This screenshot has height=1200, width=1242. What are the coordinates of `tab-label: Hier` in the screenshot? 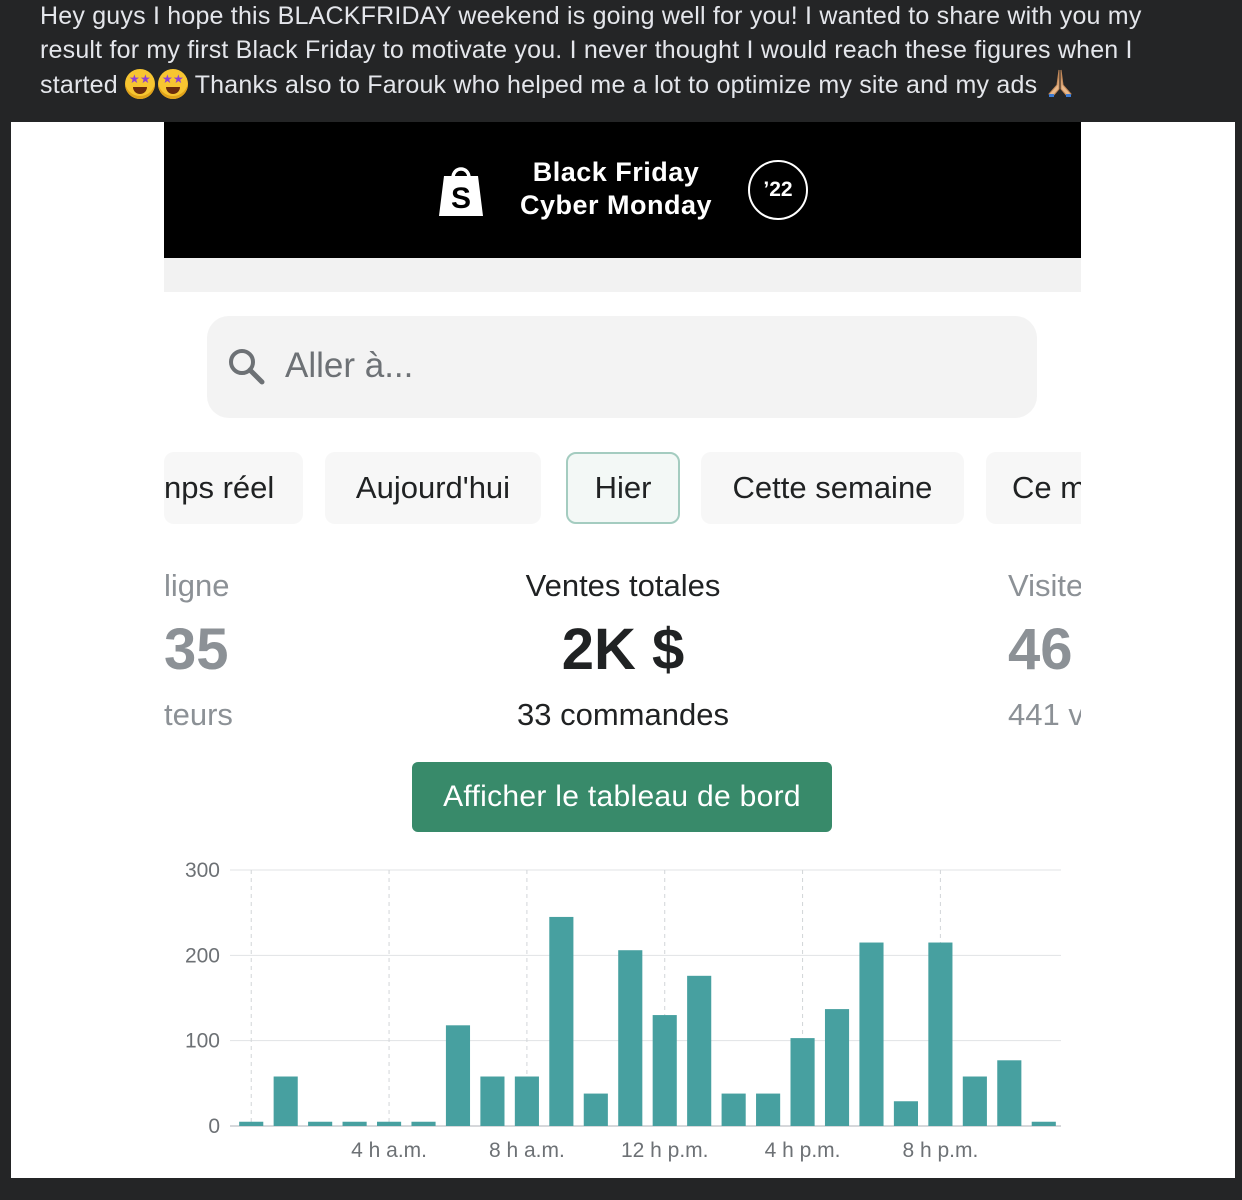 It's located at (623, 487).